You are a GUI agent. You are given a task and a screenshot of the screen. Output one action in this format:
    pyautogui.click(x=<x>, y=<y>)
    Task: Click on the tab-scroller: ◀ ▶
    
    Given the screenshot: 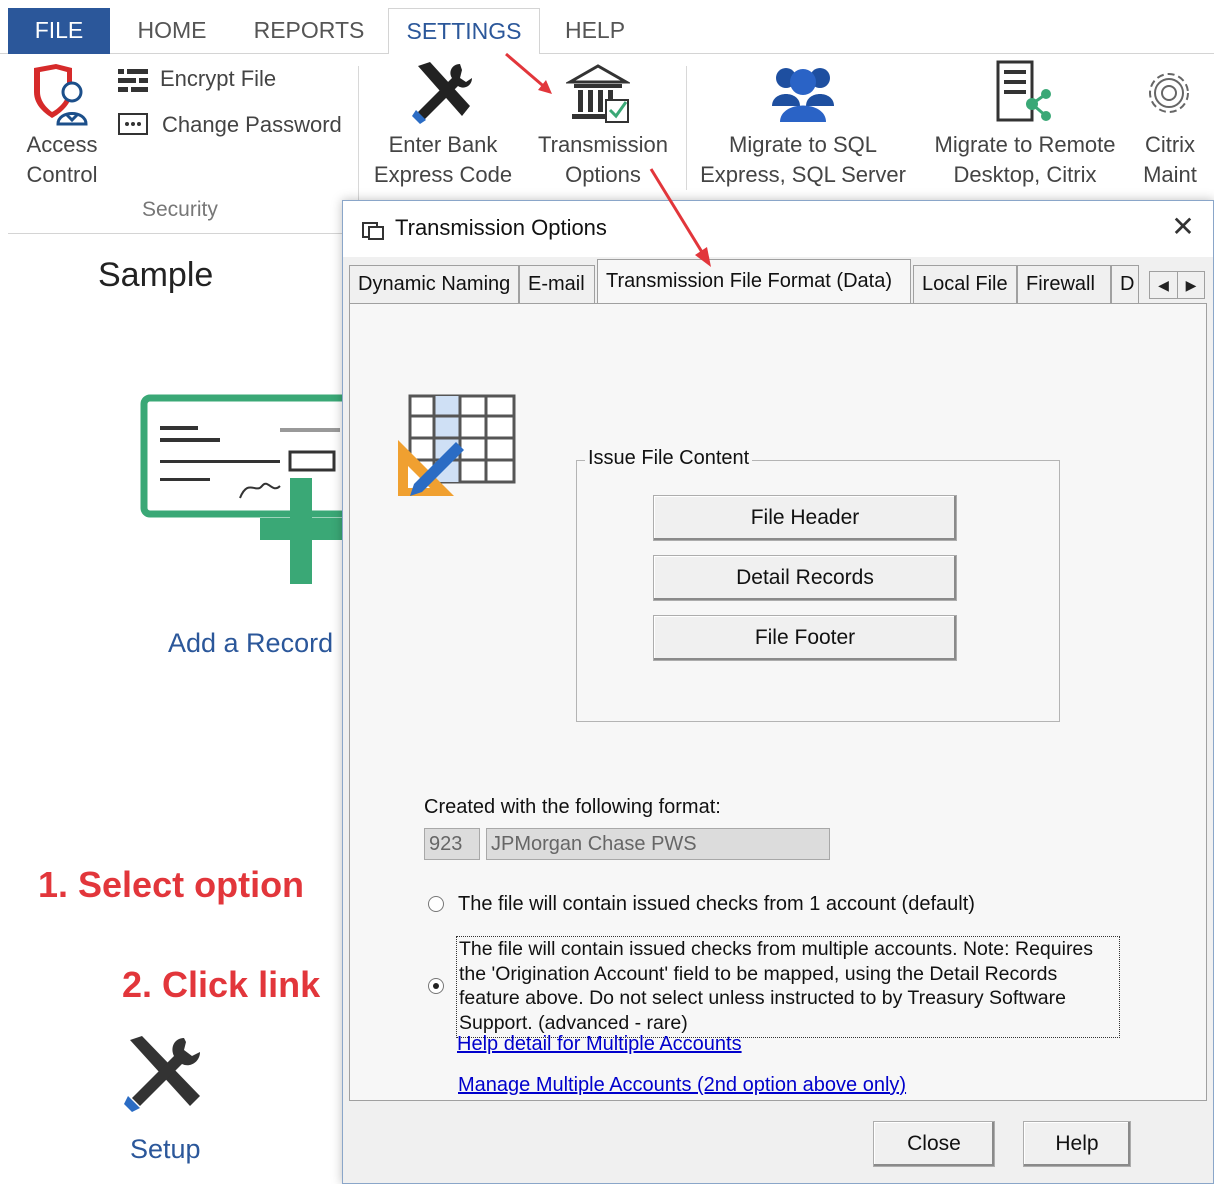 What is the action you would take?
    pyautogui.click(x=1177, y=285)
    